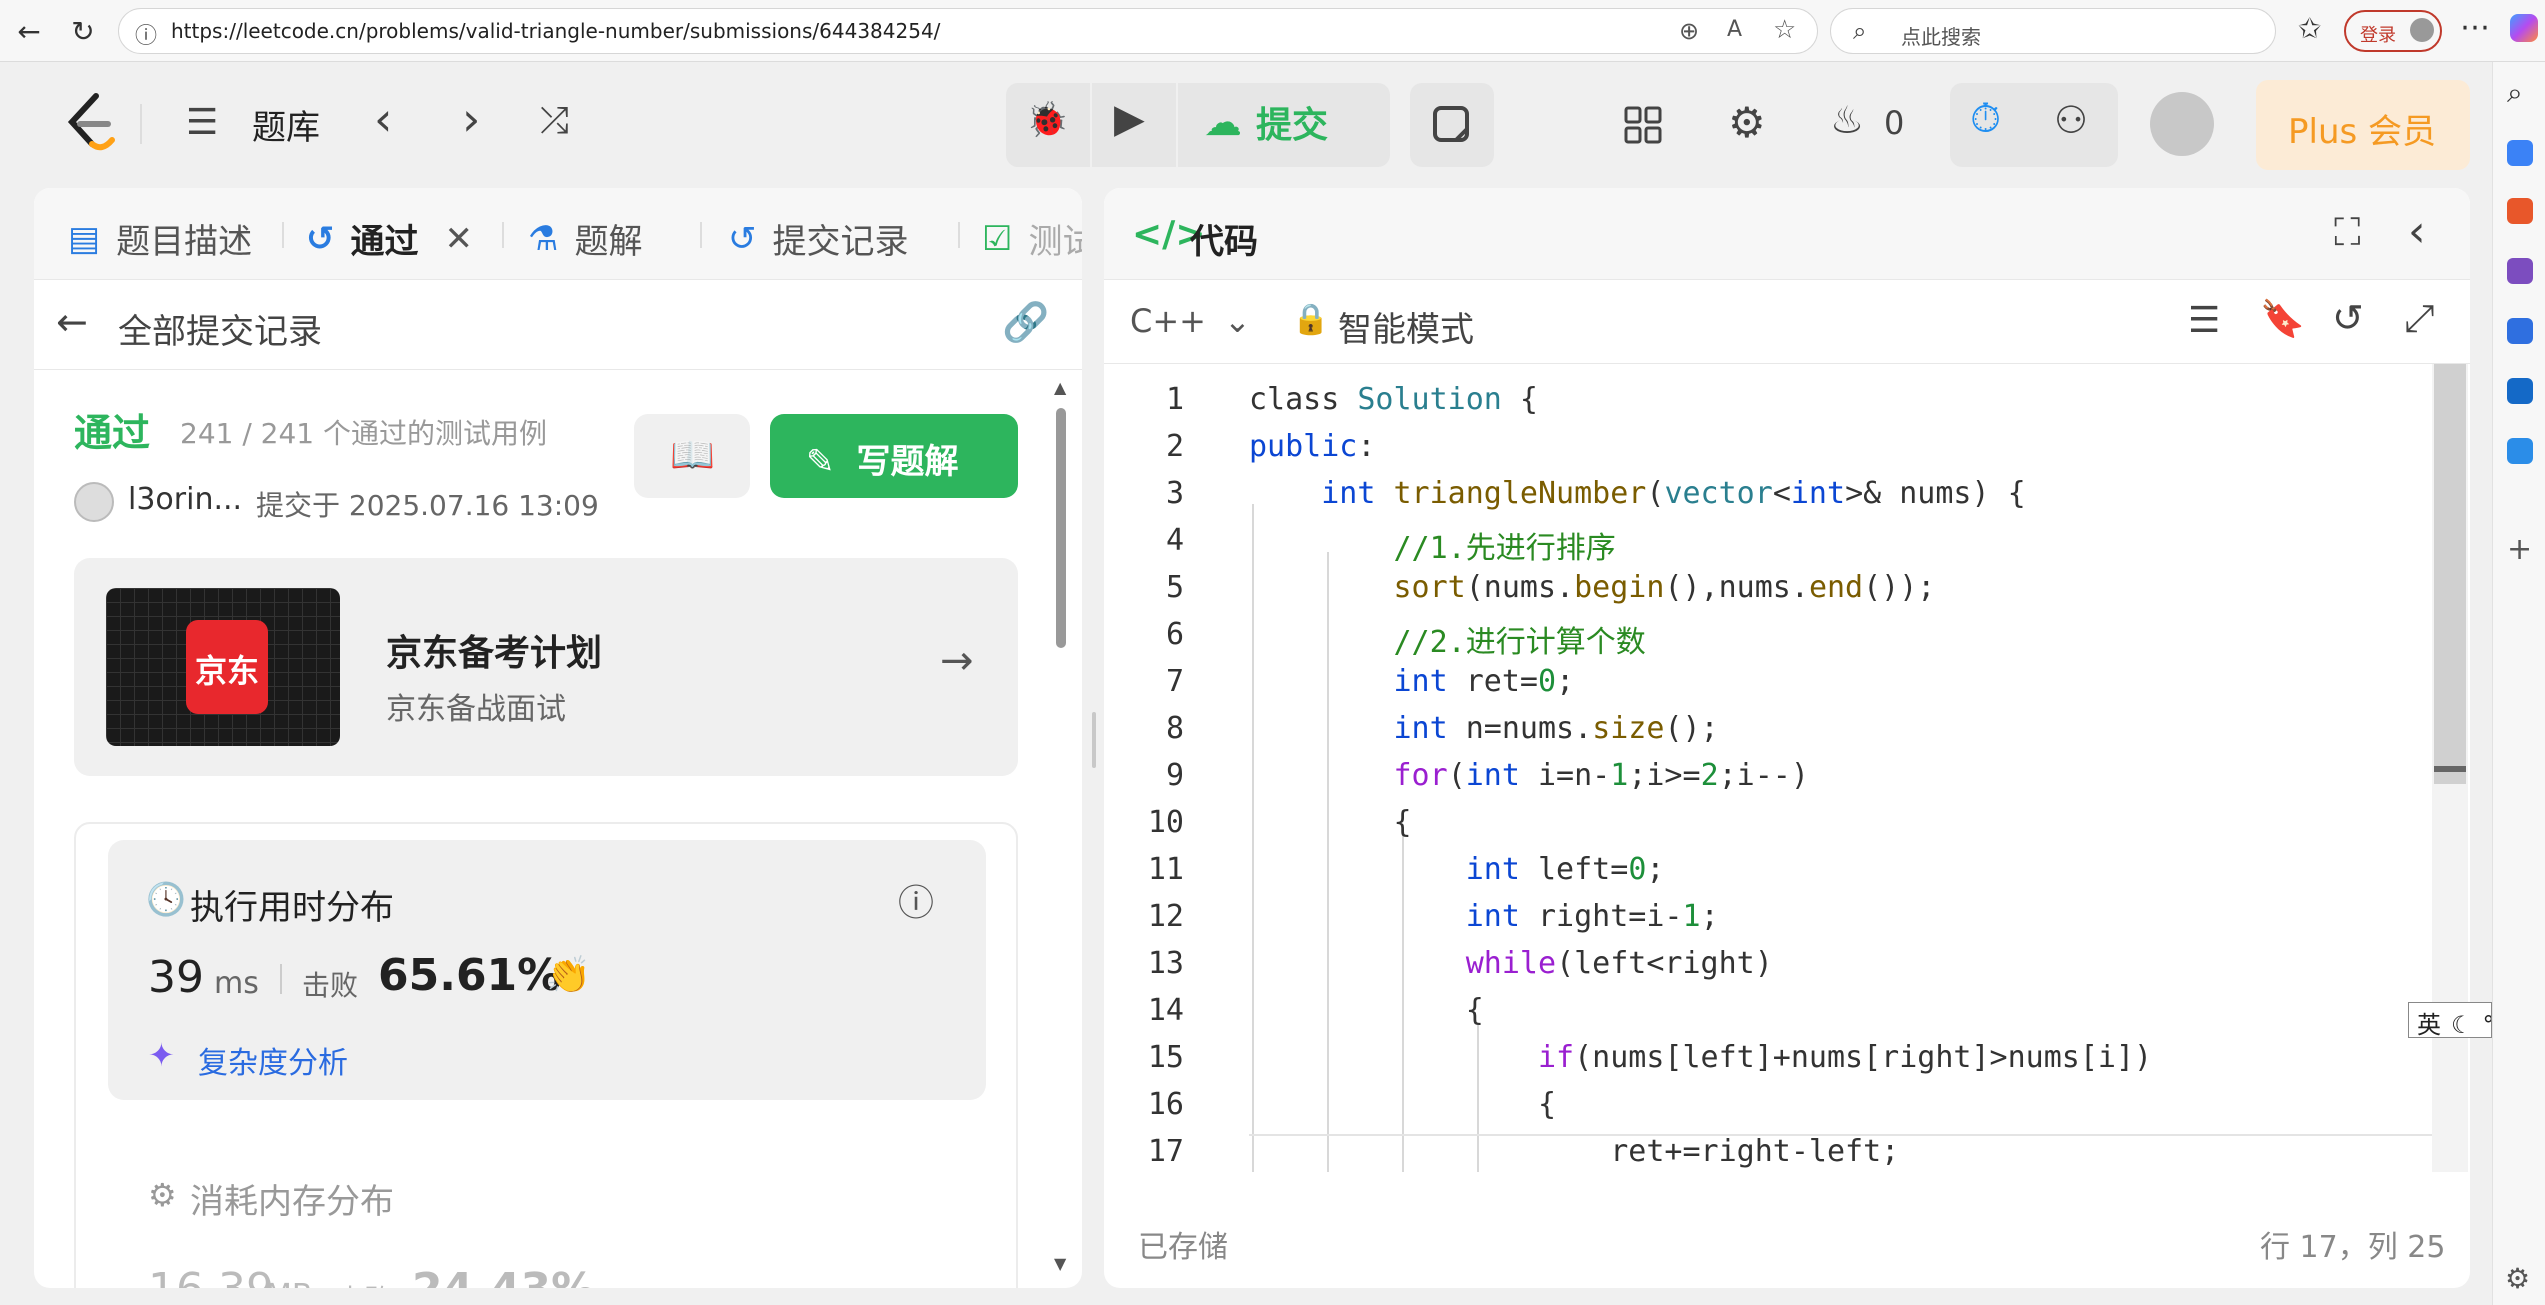 Image resolution: width=2545 pixels, height=1305 pixels. What do you see at coordinates (1747, 122) in the screenshot?
I see `settings-gear-icon: ⚙` at bounding box center [1747, 122].